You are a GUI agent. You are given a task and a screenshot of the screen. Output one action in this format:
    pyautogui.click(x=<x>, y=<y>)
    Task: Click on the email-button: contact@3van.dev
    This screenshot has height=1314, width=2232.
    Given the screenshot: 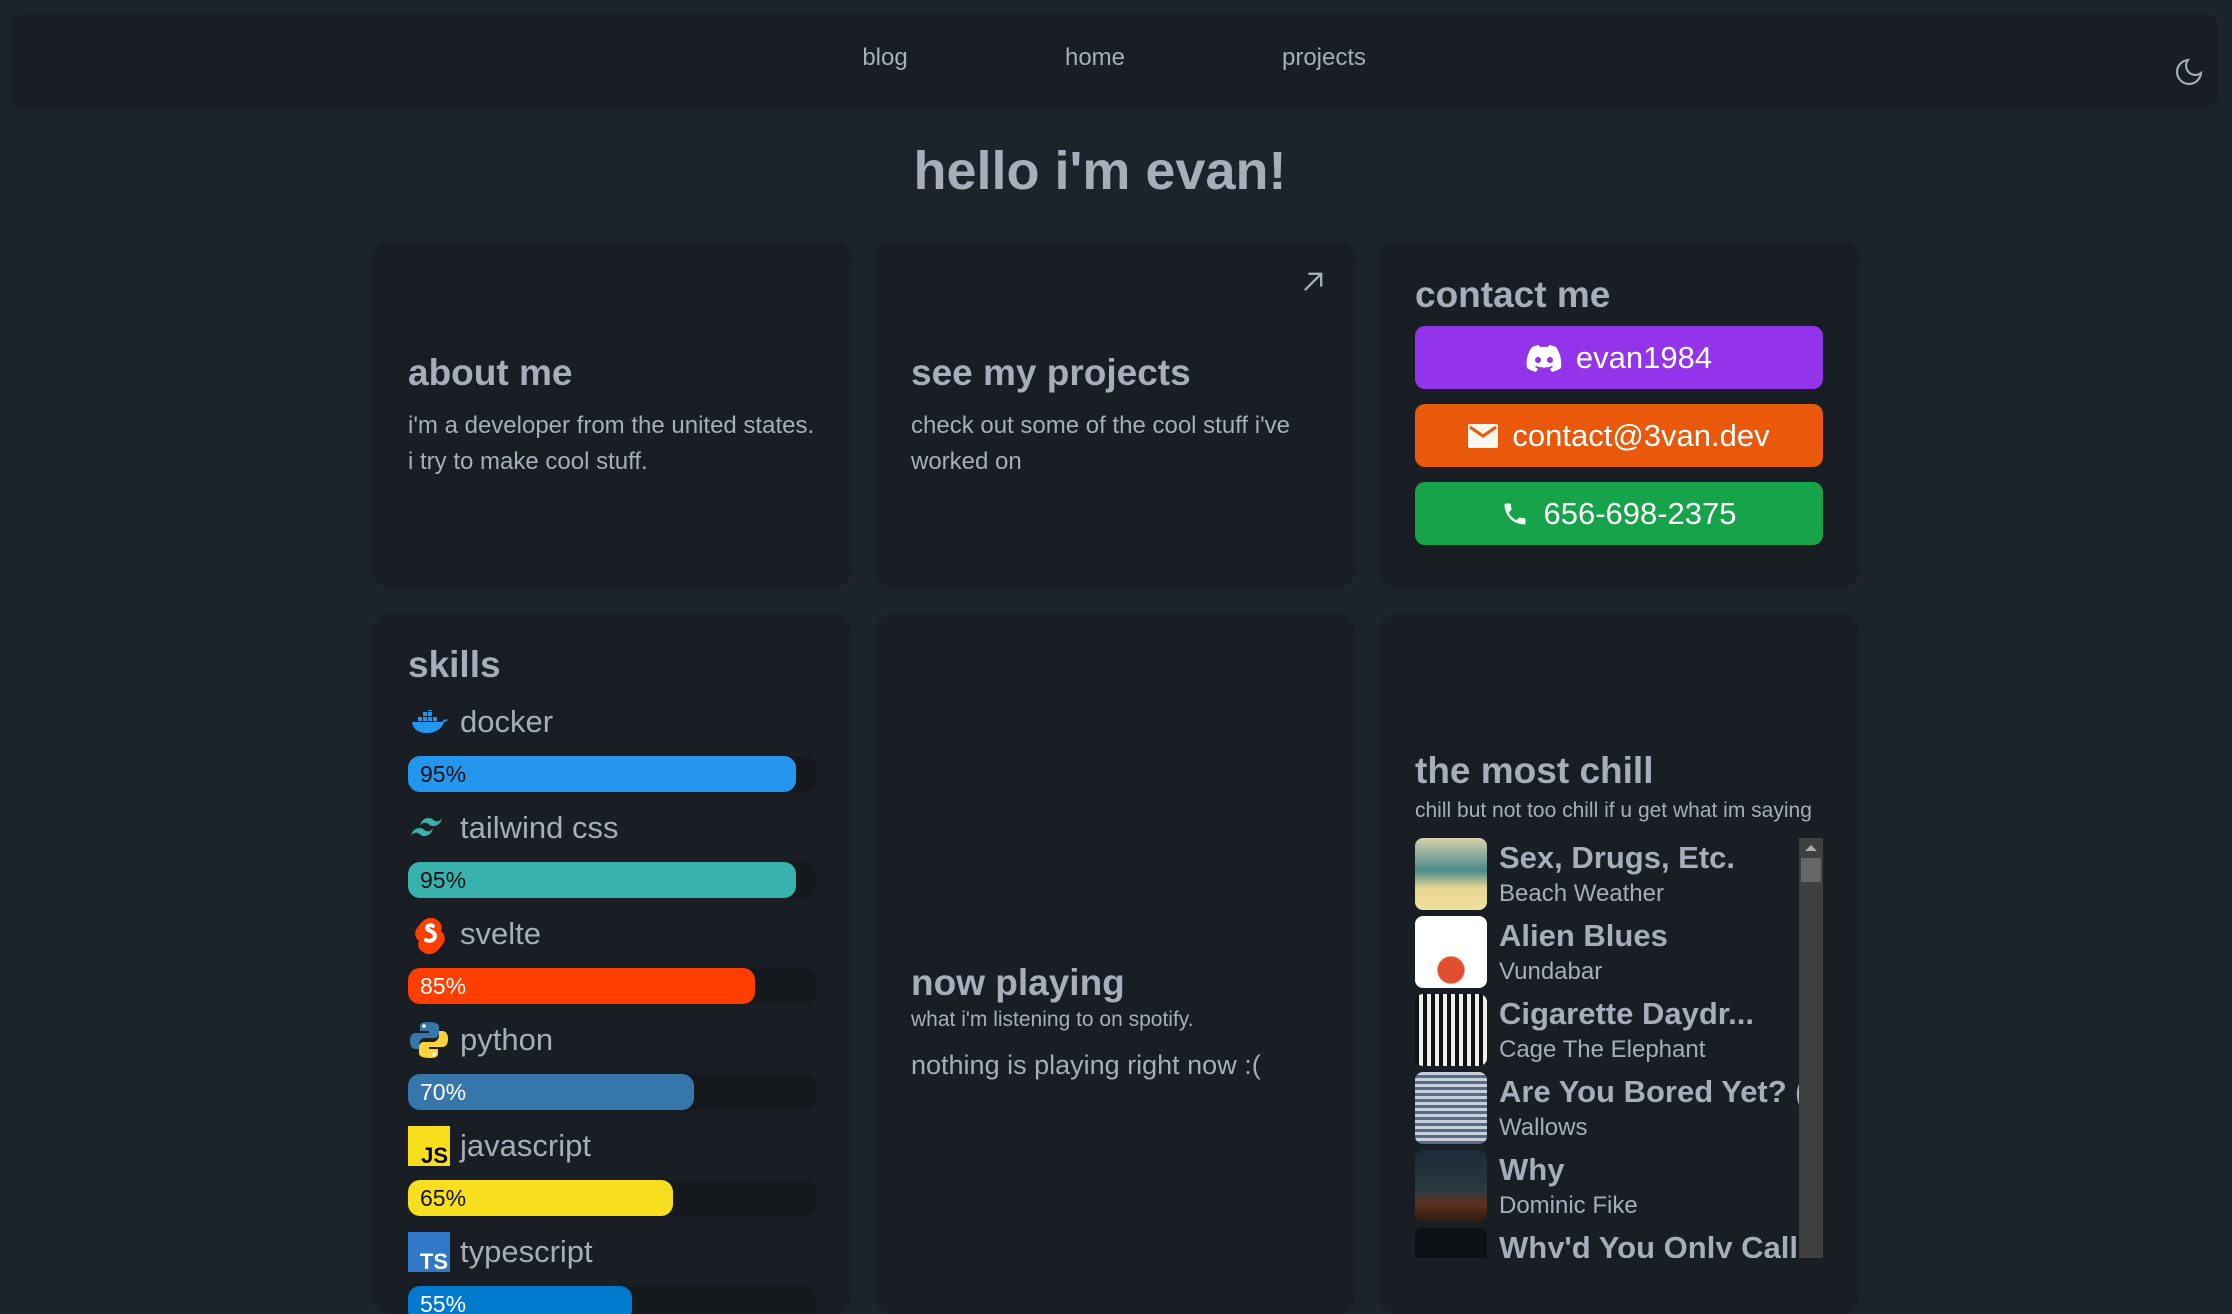 What is the action you would take?
    pyautogui.click(x=1619, y=435)
    